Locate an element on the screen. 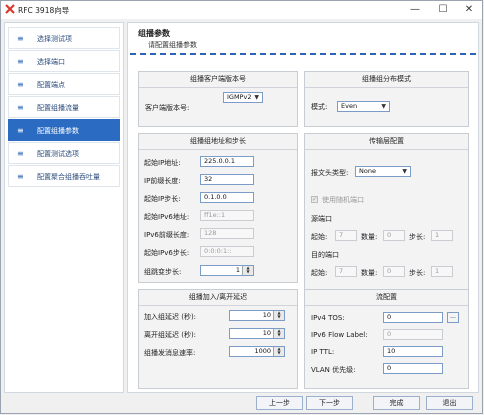  ipv6-flow-label-label: IPv6 Flow Label: is located at coordinates (339, 335).